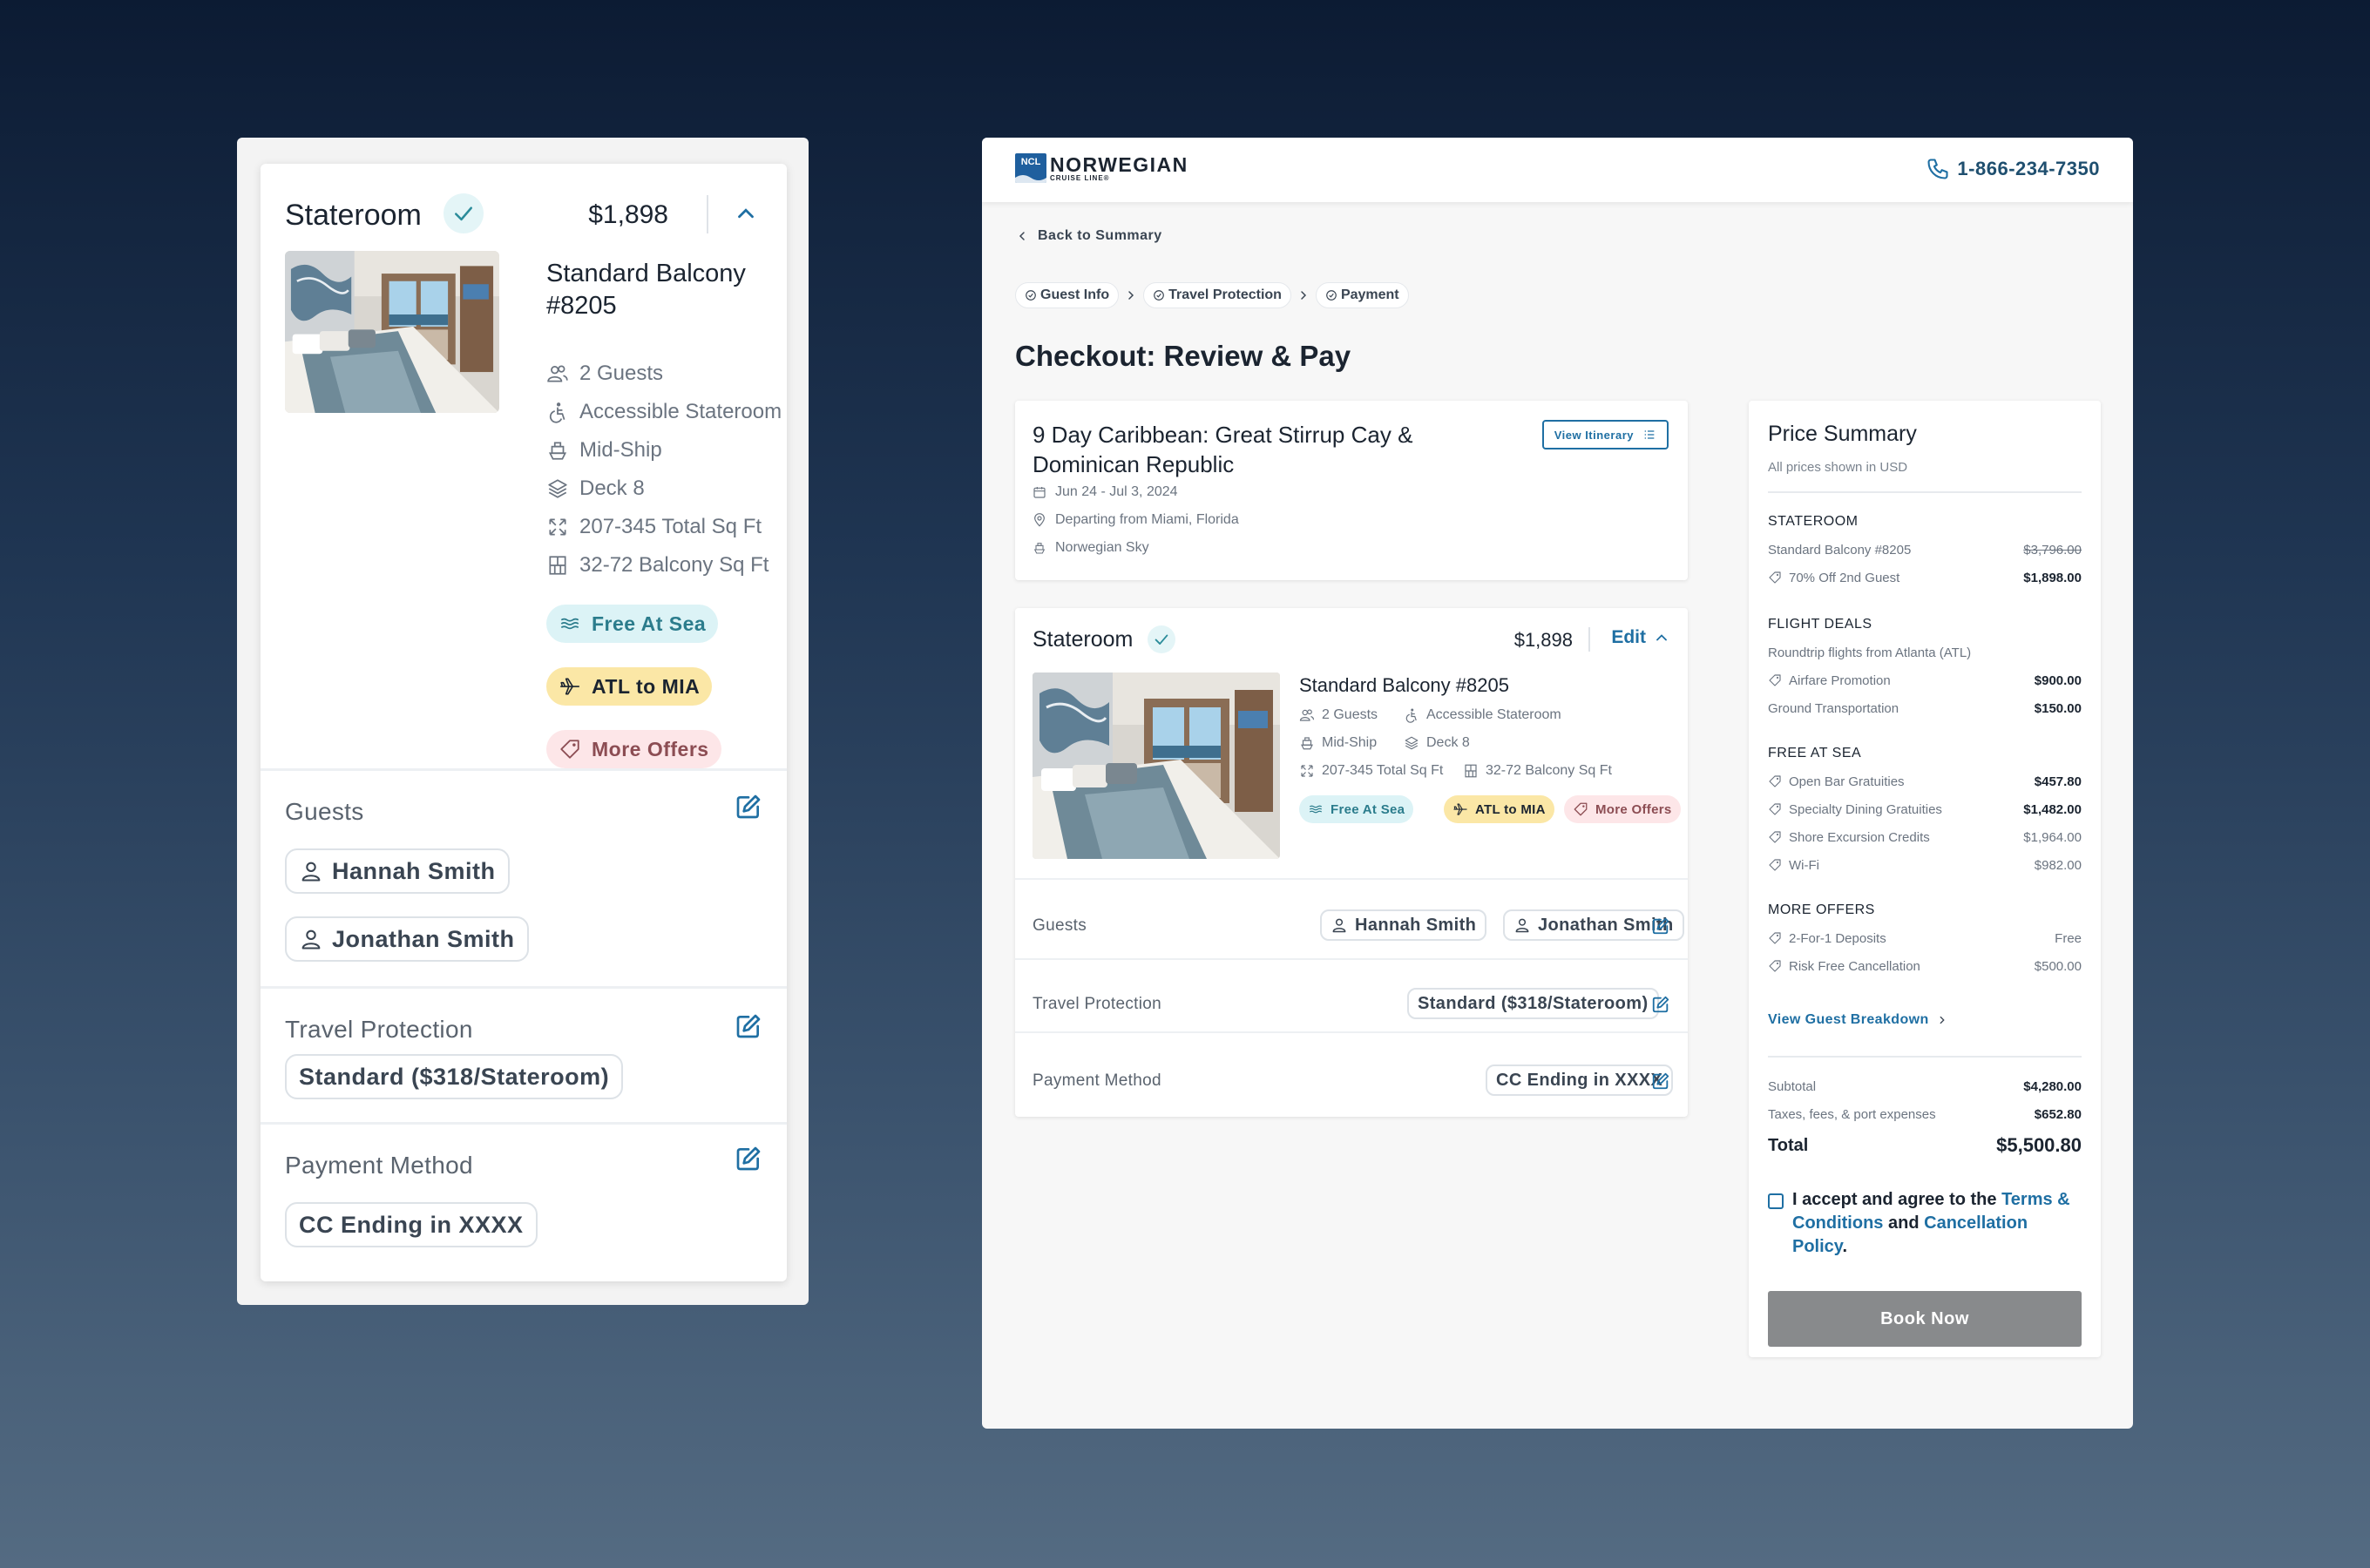 The width and height of the screenshot is (2370, 1568). I want to click on breadcrumb-travel-protection: Travel Protection, so click(1217, 295).